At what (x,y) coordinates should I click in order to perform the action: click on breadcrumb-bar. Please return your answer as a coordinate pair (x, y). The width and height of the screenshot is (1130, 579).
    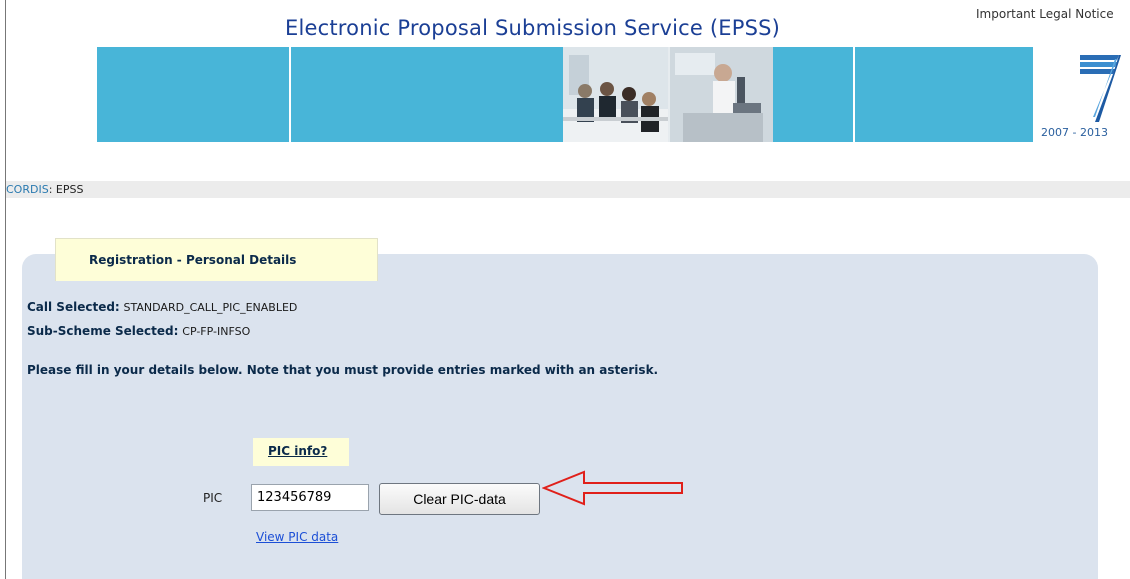
    Looking at the image, I should click on (568, 189).